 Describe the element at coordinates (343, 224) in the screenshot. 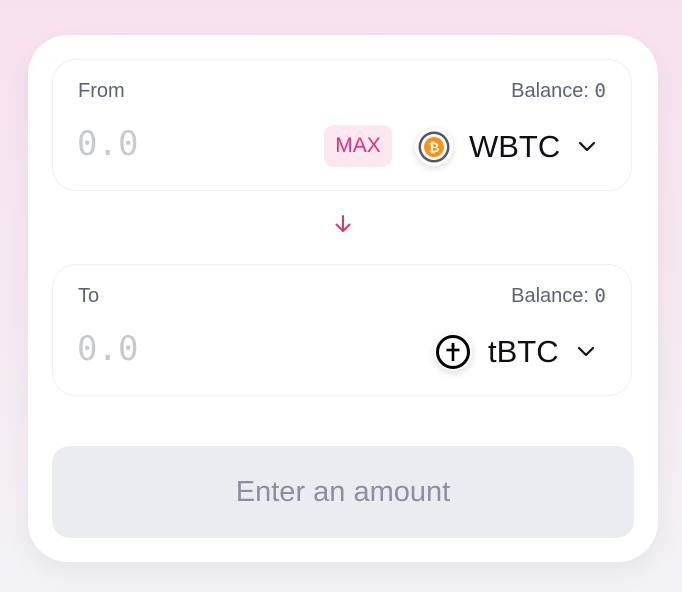

I see `arrow-down-icon` at that location.